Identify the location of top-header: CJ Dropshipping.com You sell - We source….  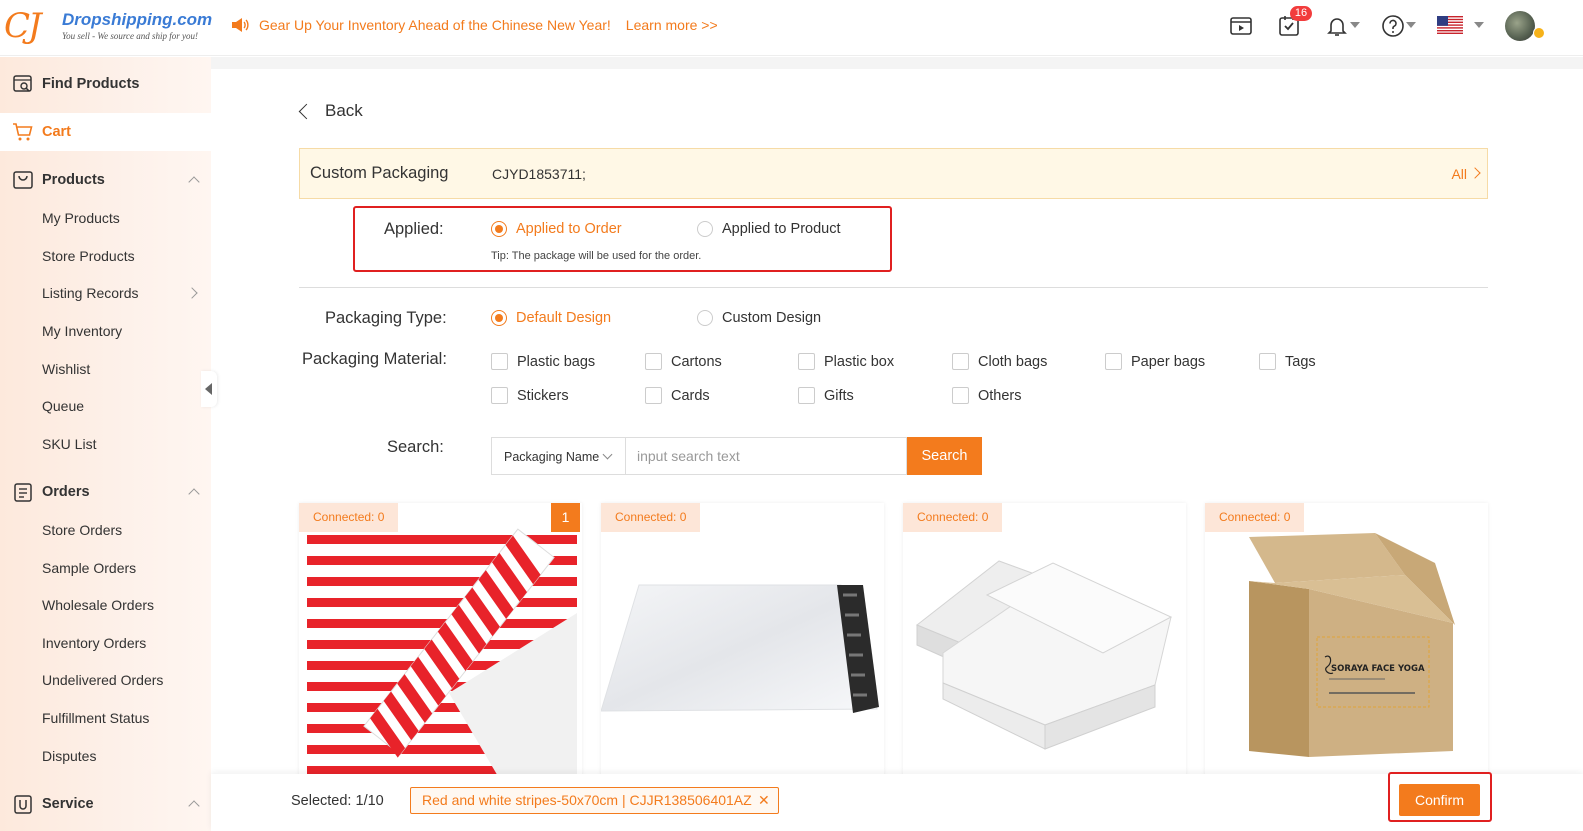
(791, 28).